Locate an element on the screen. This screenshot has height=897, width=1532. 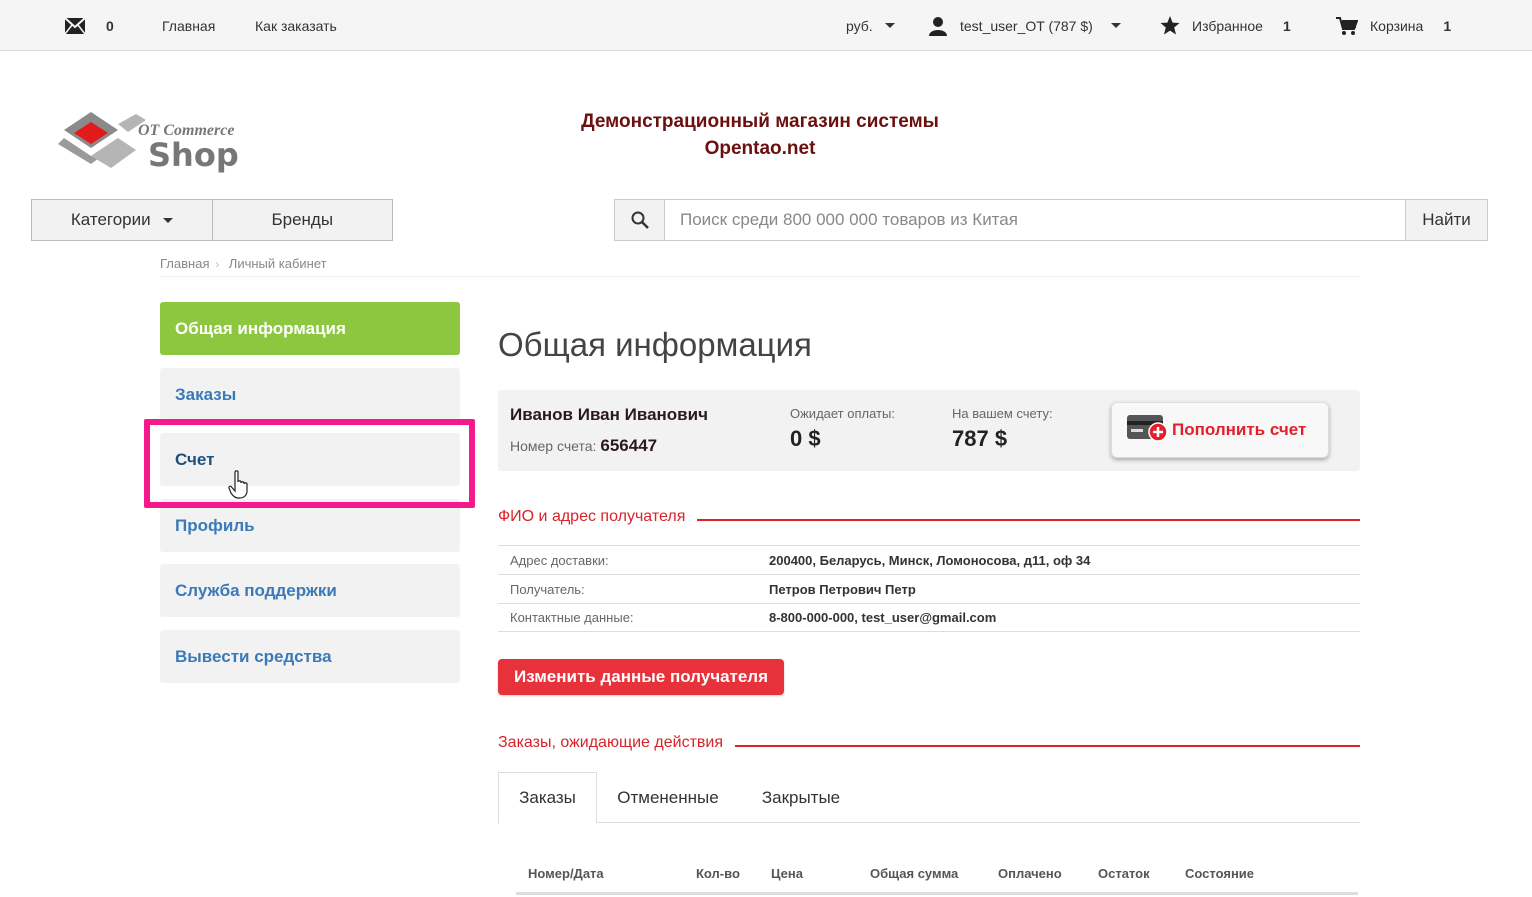
cart-count: 1 is located at coordinates (1447, 25).